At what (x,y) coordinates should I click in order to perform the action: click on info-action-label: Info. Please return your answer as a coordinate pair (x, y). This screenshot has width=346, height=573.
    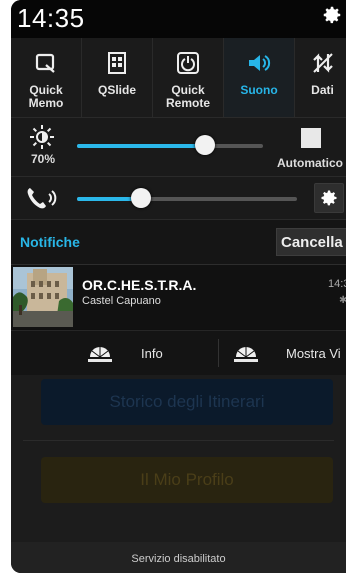
    Looking at the image, I should click on (152, 353).